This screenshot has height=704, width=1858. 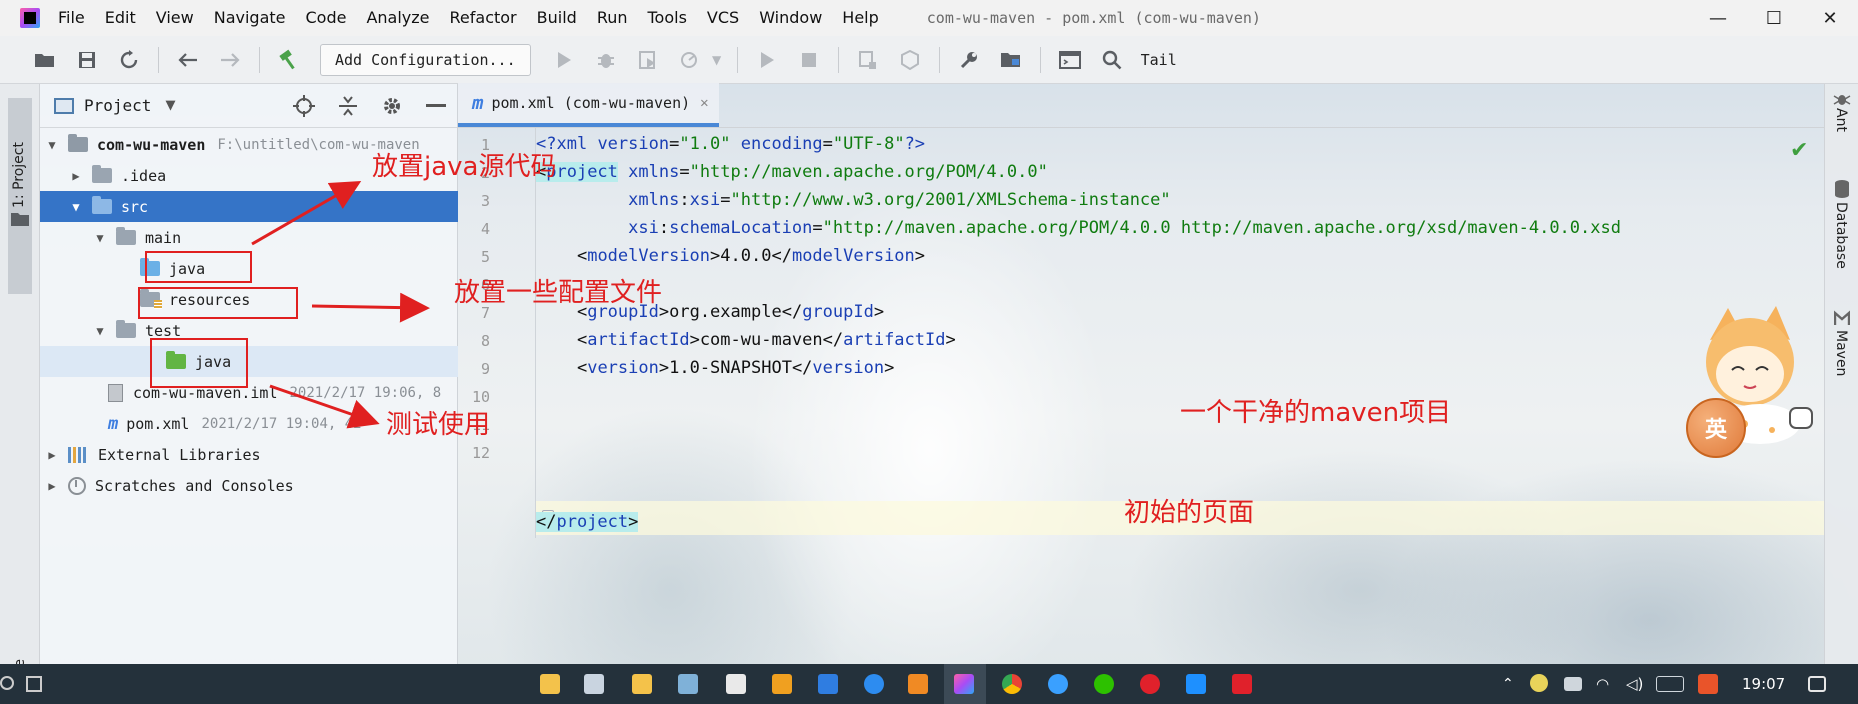 What do you see at coordinates (1539, 683) in the screenshot?
I see `qq-tray-icon` at bounding box center [1539, 683].